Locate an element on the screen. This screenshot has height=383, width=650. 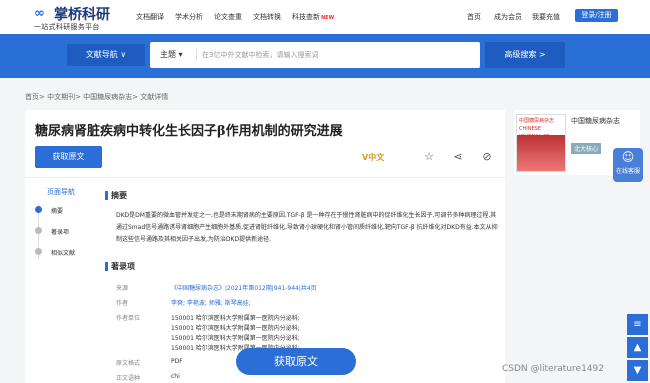
breadcrumb: 首页> 中文期刊> 中国糖尿病杂志> 文献详情 is located at coordinates (96, 97).